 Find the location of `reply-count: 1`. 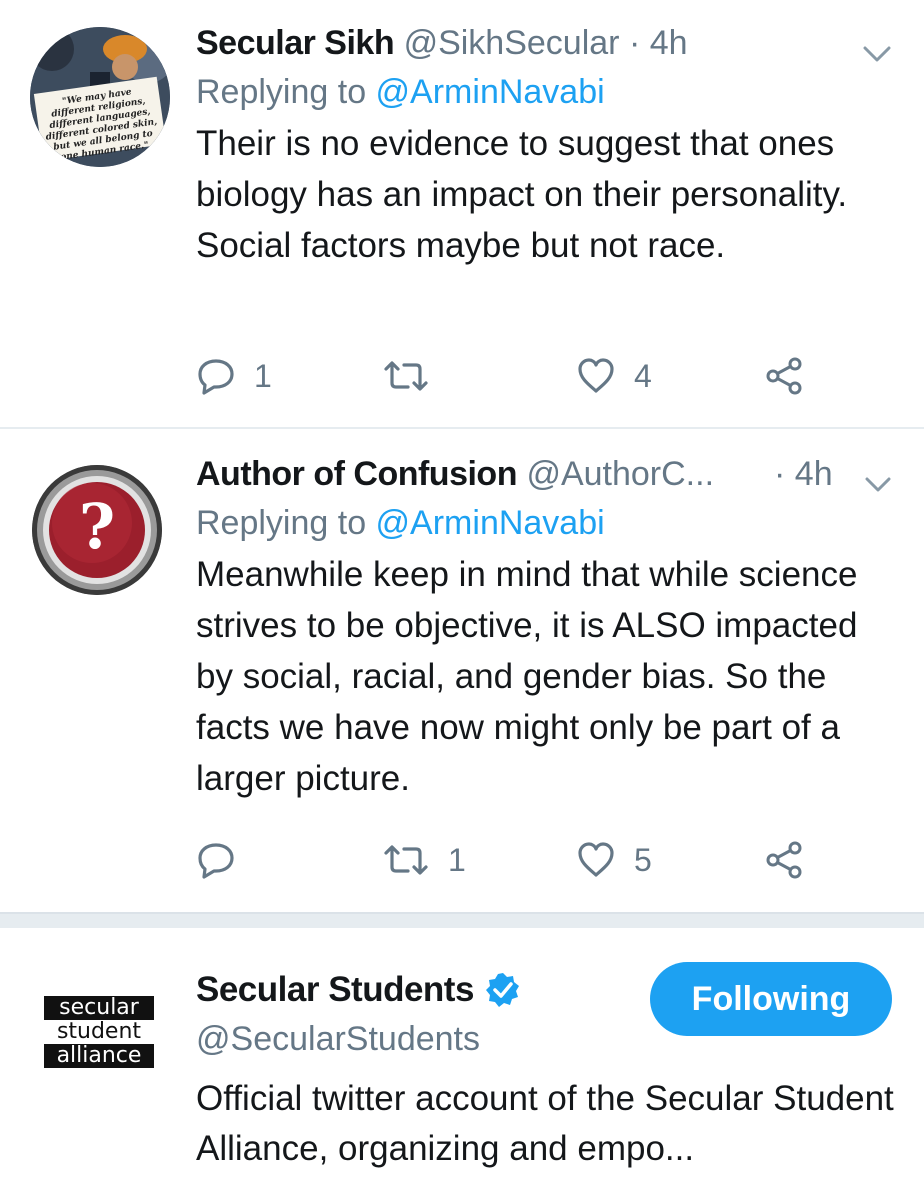

reply-count: 1 is located at coordinates (263, 375).